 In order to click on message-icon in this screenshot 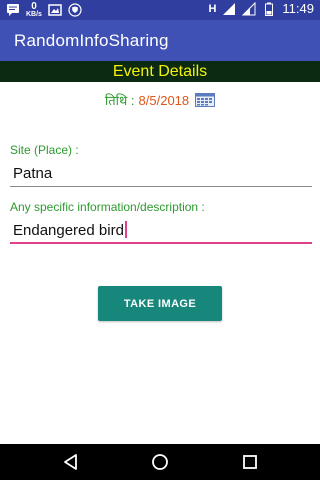, I will do `click(13, 10)`.